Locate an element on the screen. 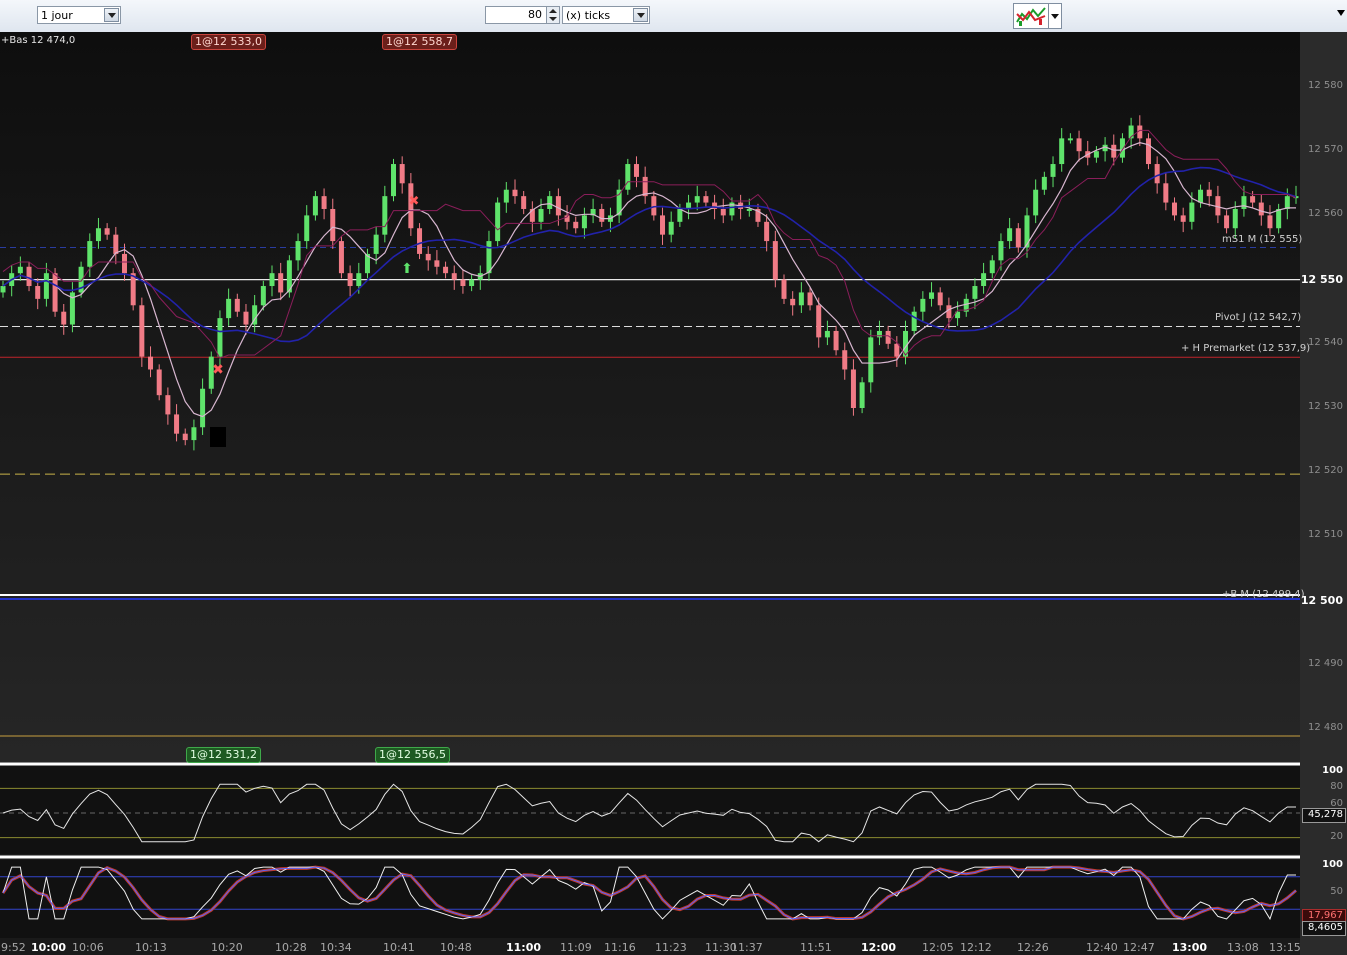  pivot-level-label: Pivot J (12 542,7) is located at coordinates (1258, 317).